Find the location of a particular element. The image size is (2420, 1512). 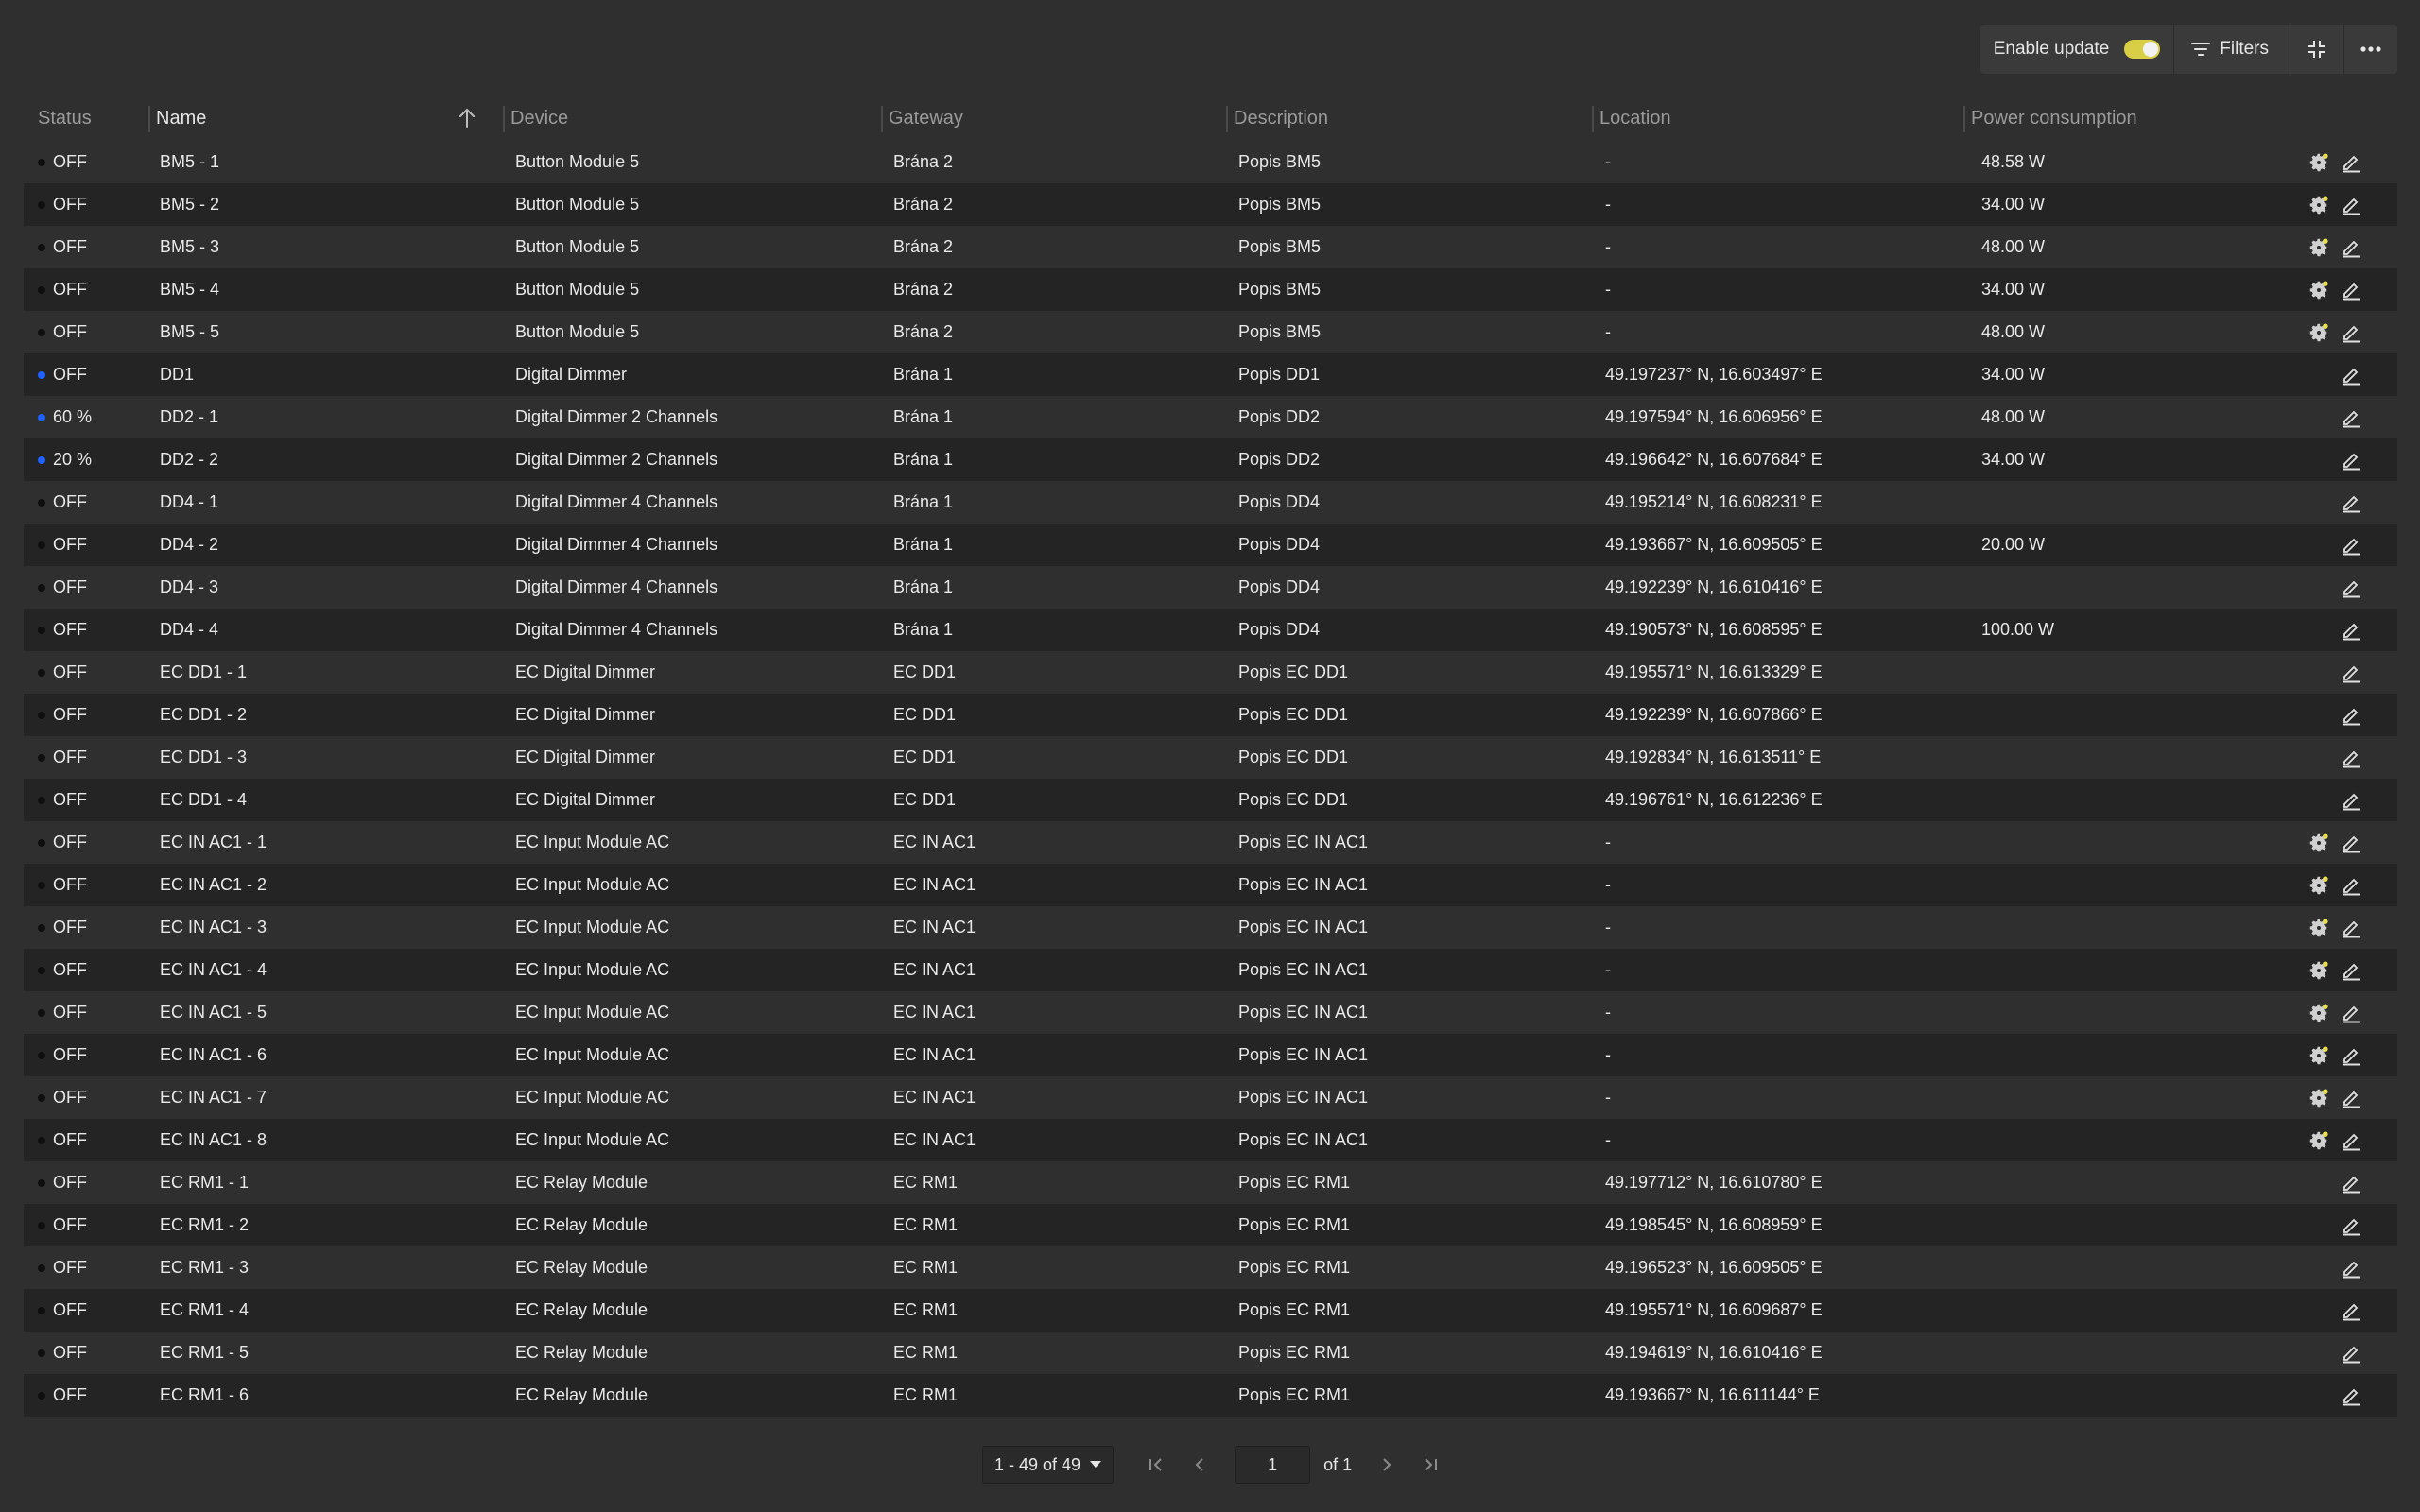

cell-location: 49.196523° N, 16.609505° E is located at coordinates (1714, 1267).